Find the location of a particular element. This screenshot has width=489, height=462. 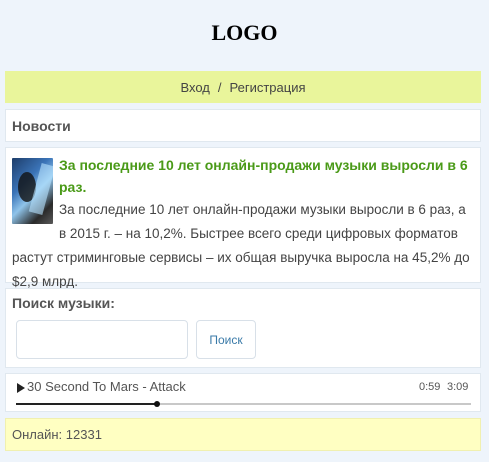

auth-bar: Вход / Регистрация is located at coordinates (243, 87).